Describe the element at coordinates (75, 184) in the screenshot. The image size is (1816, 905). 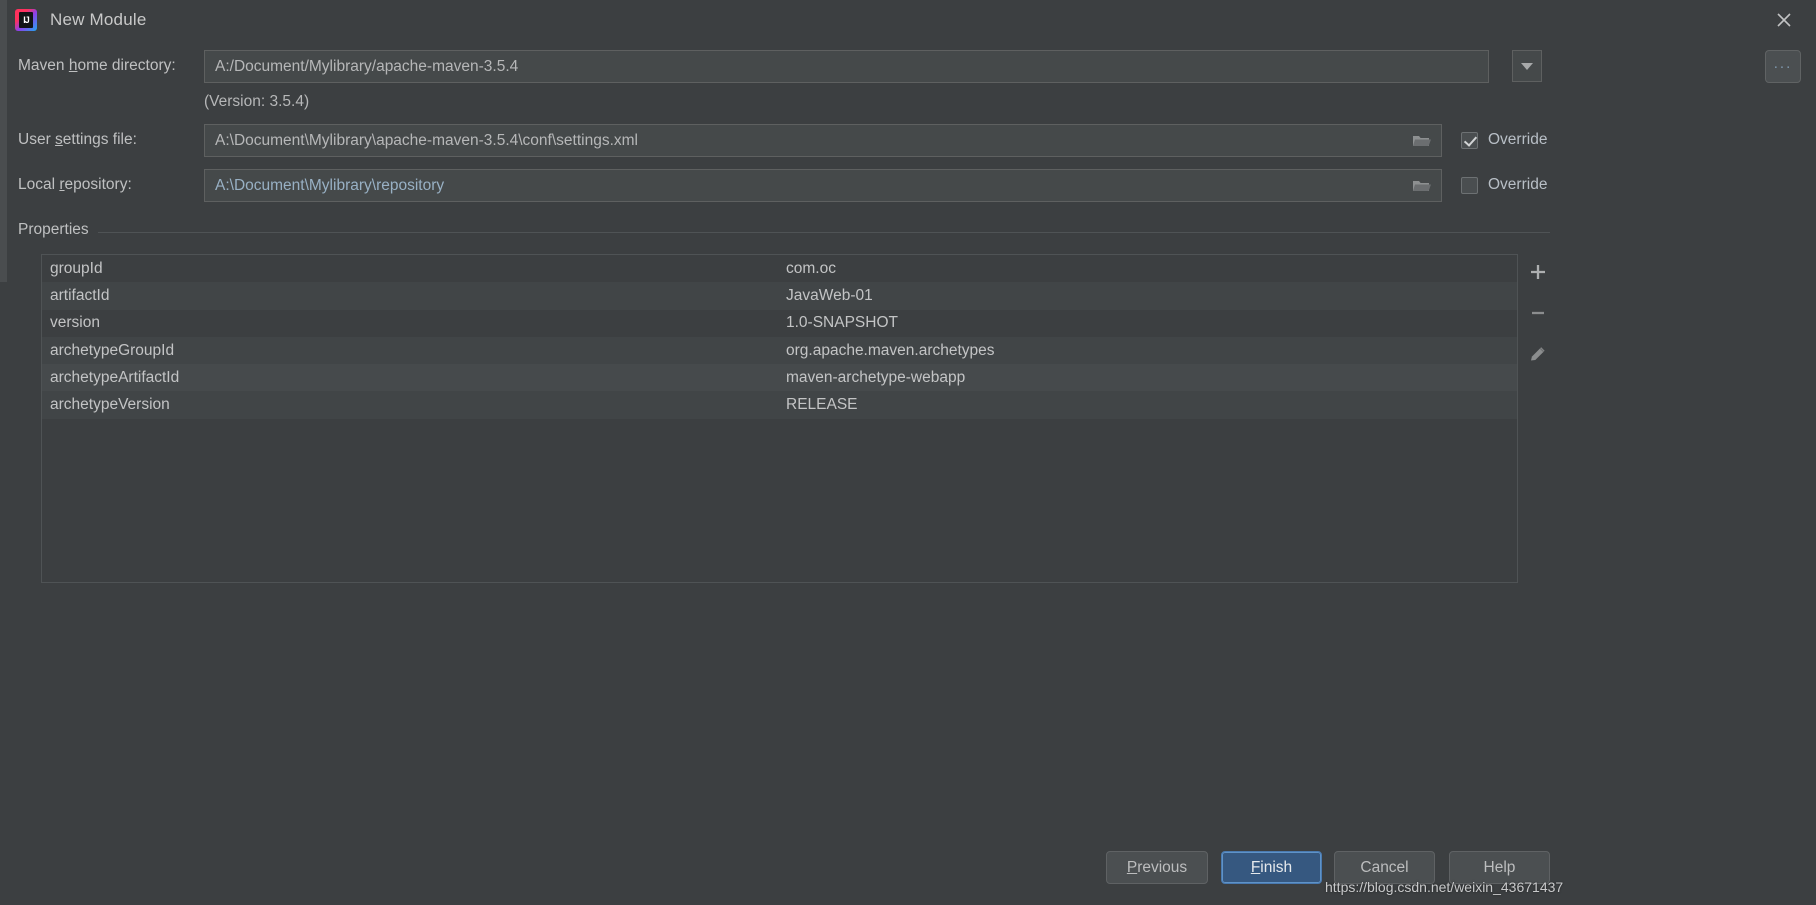
I see `local-repository-label: Local repository:` at that location.